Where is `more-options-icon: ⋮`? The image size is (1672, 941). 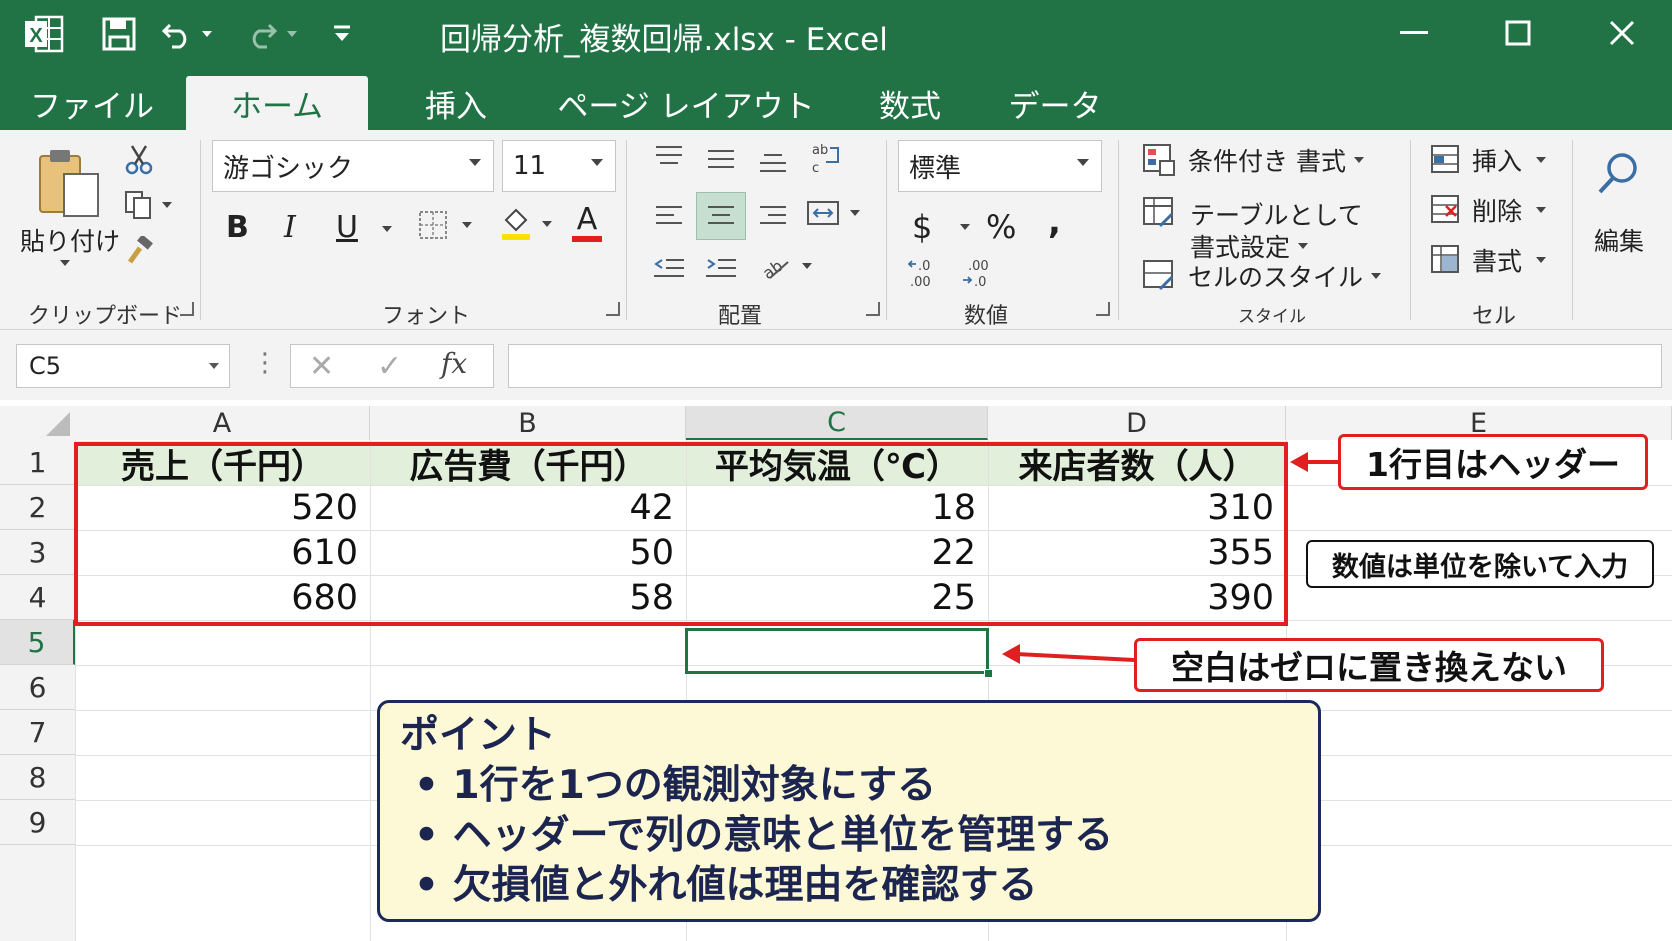 more-options-icon: ⋮ is located at coordinates (265, 363).